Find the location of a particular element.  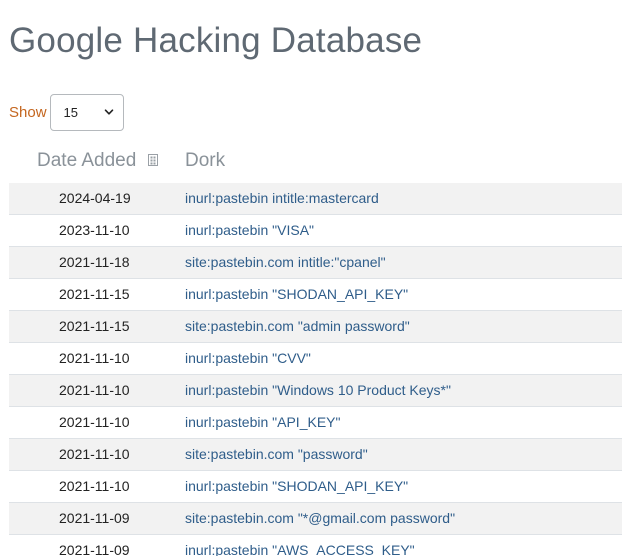

column-header-date-added: Date Added is located at coordinates (86, 161).